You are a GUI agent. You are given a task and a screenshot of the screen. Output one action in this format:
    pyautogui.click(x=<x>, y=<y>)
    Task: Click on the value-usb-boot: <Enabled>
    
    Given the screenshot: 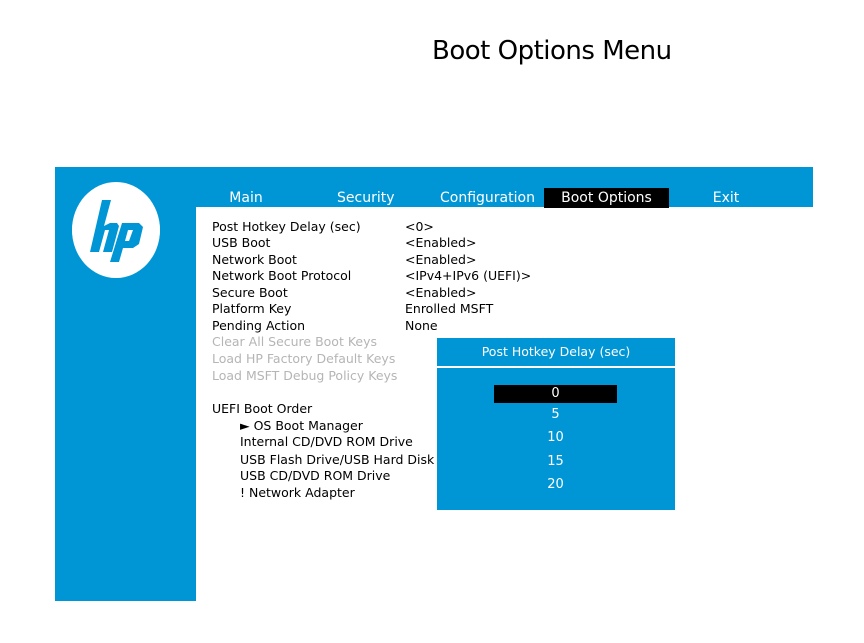 What is the action you would take?
    pyautogui.click(x=440, y=243)
    